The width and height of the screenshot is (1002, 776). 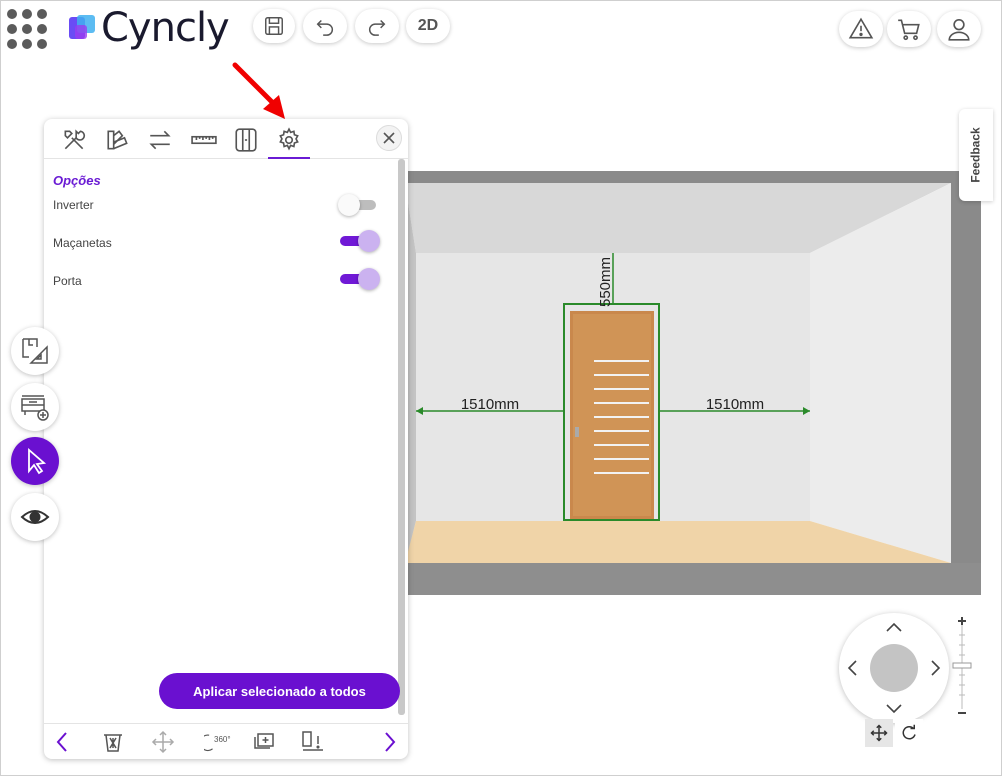 I want to click on chevron-down-icon, so click(x=894, y=709).